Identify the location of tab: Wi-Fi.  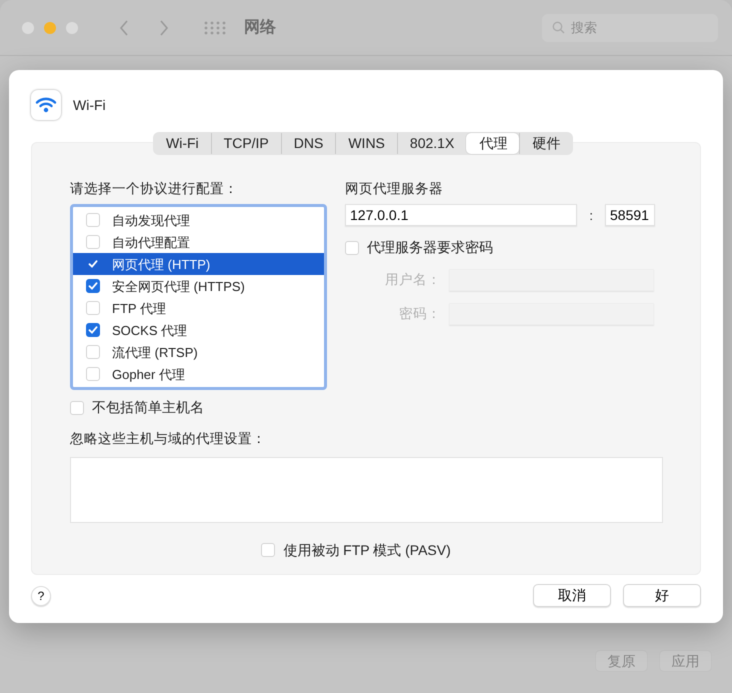
(182, 143).